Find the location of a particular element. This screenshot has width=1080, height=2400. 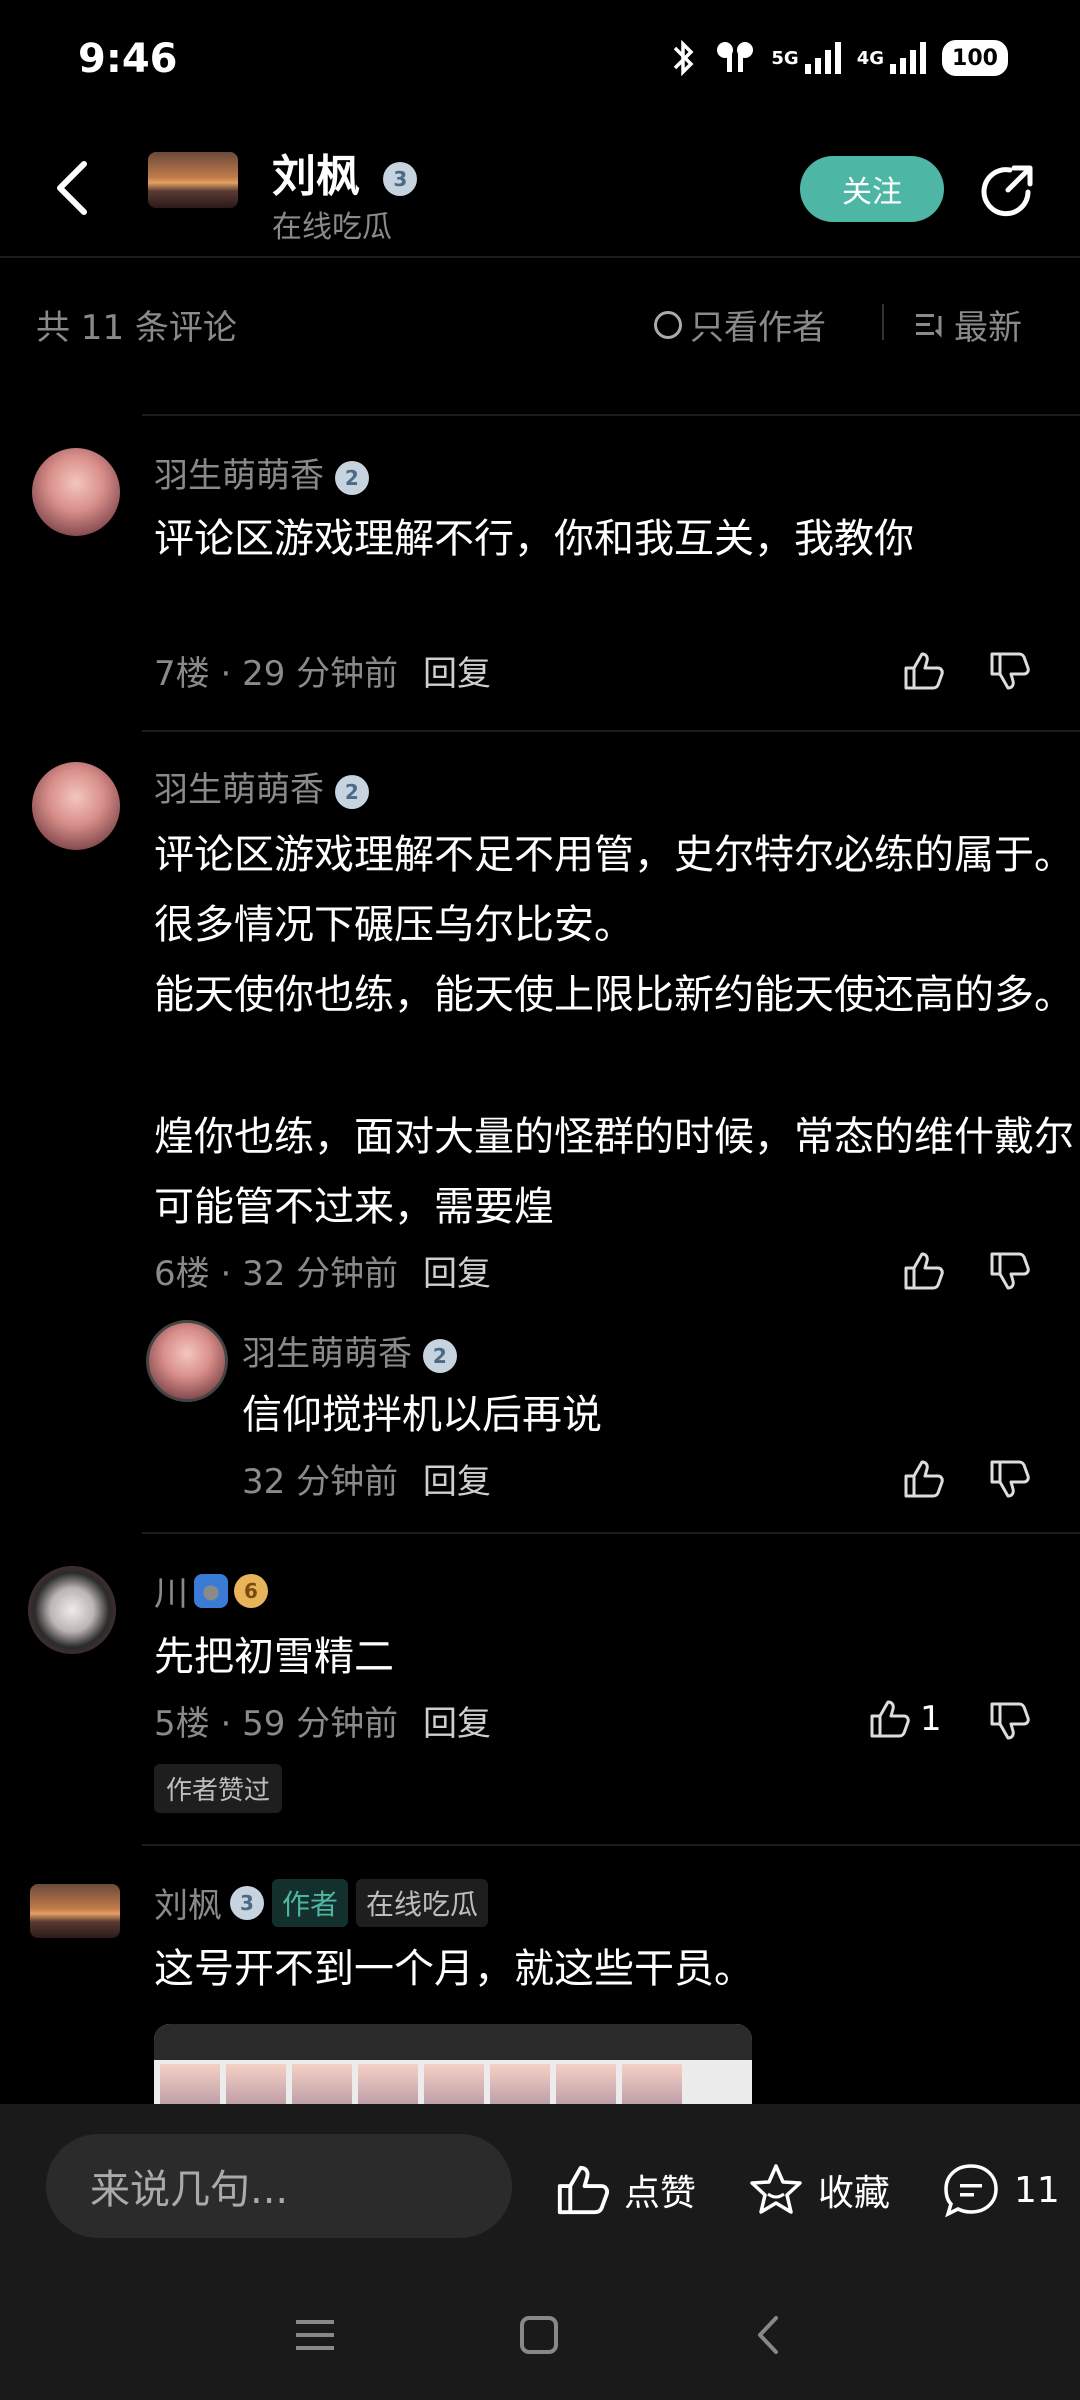

like-label: 点赞 is located at coordinates (660, 2193).